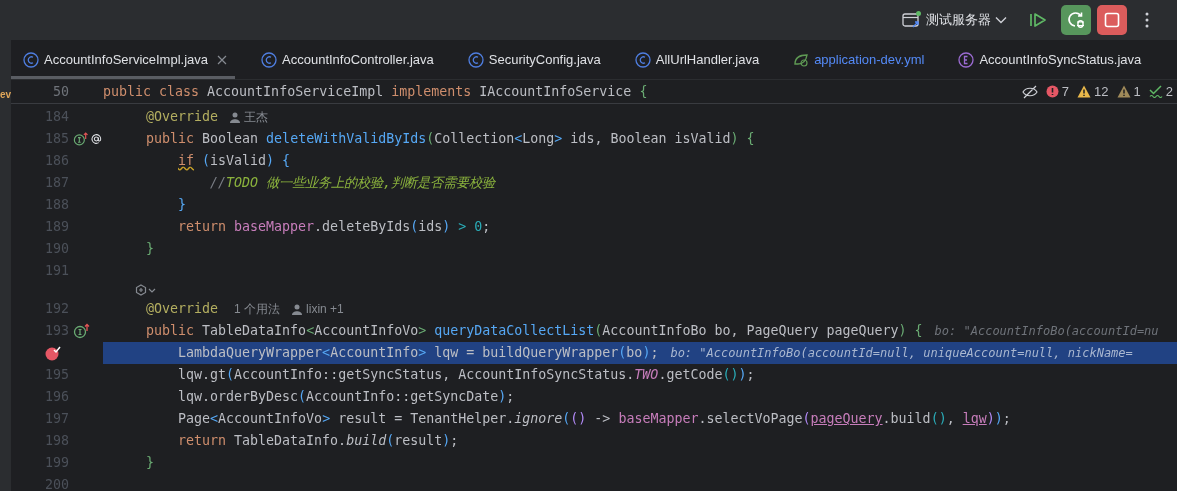 The width and height of the screenshot is (1177, 491). I want to click on code-line: lqw.gt(AccountInfo::getSyncStatus, AccountInfoSyncStatus.TWO.getCode());, so click(466, 375).